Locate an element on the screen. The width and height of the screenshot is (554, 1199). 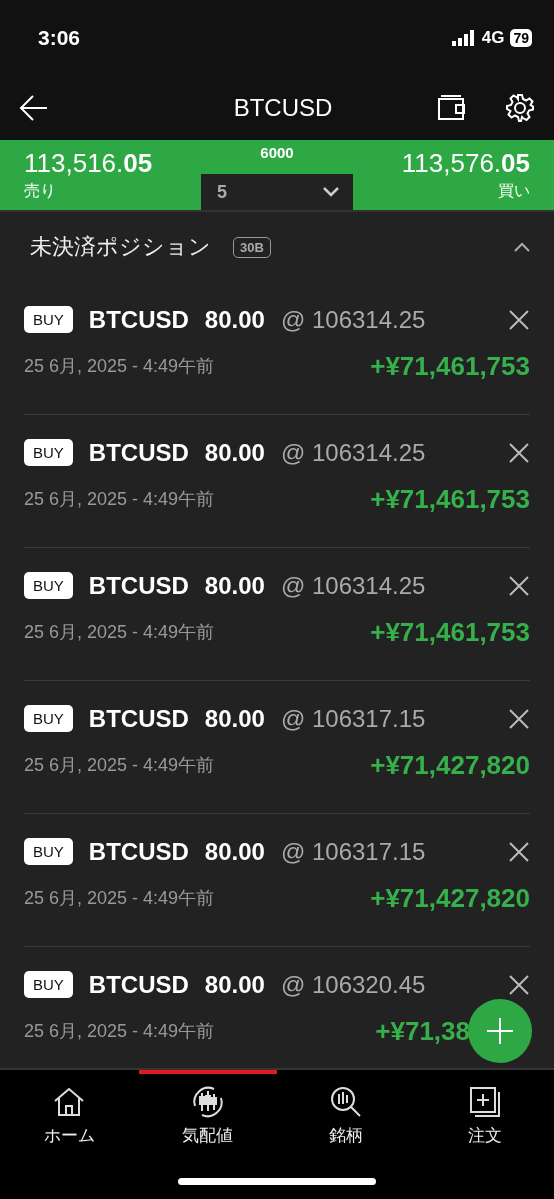
profit-value: +¥71,38 is located at coordinates (422, 1031).